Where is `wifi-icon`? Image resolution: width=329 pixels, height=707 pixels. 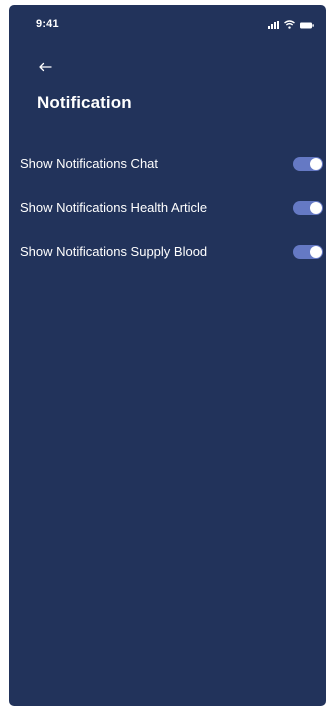
wifi-icon is located at coordinates (289, 24).